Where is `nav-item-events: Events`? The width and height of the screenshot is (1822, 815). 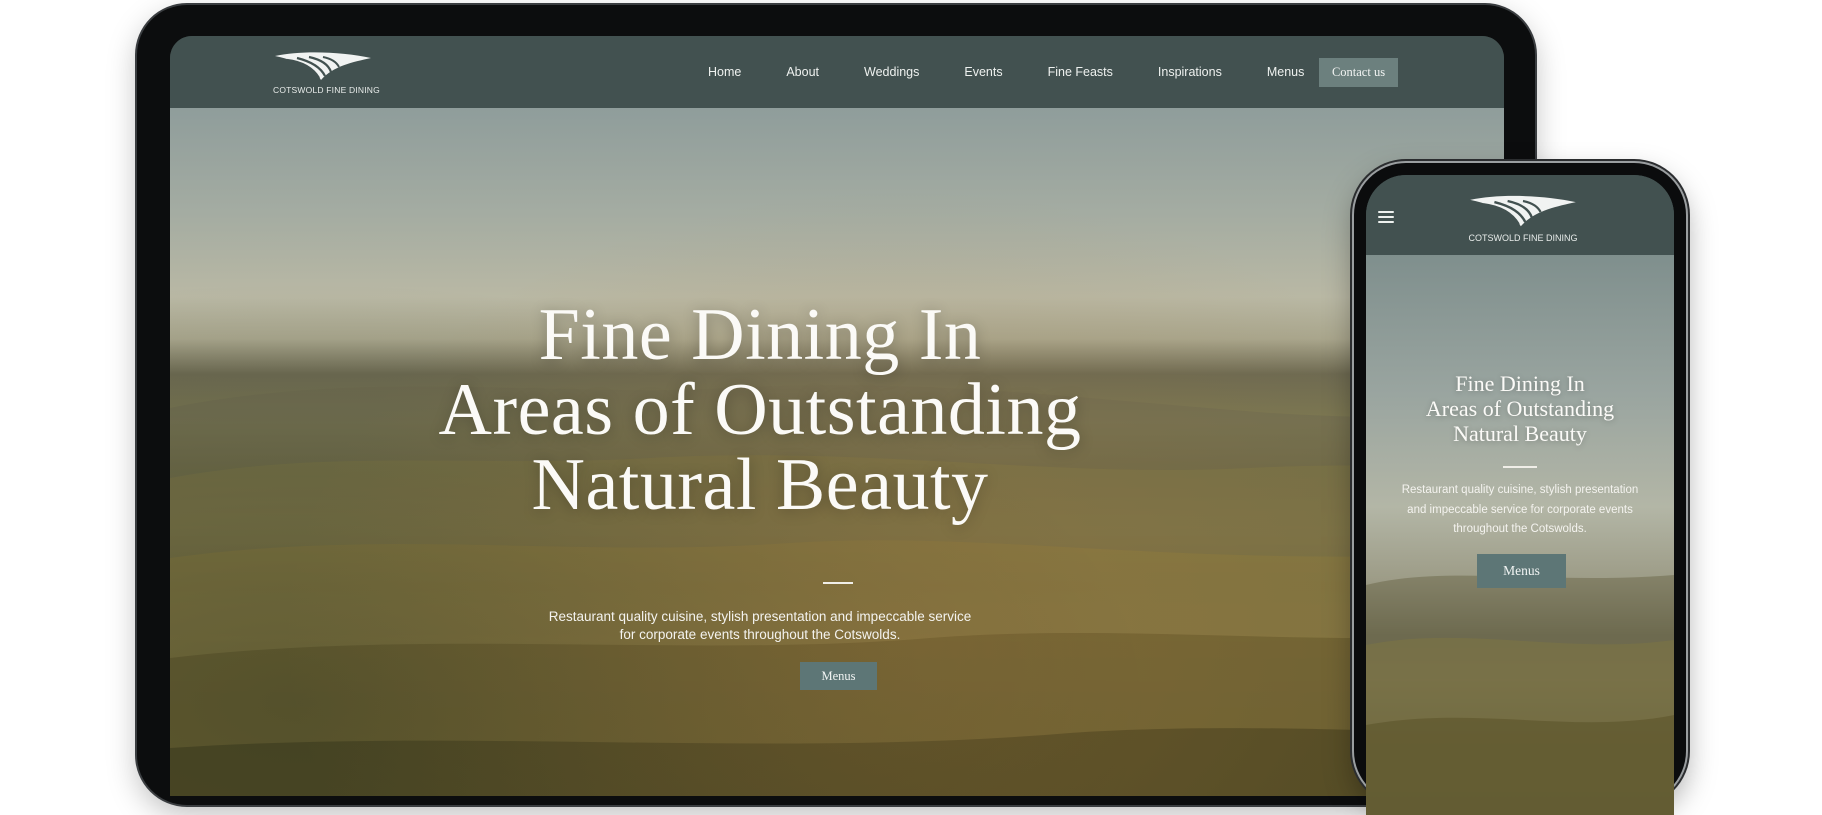 nav-item-events: Events is located at coordinates (983, 72).